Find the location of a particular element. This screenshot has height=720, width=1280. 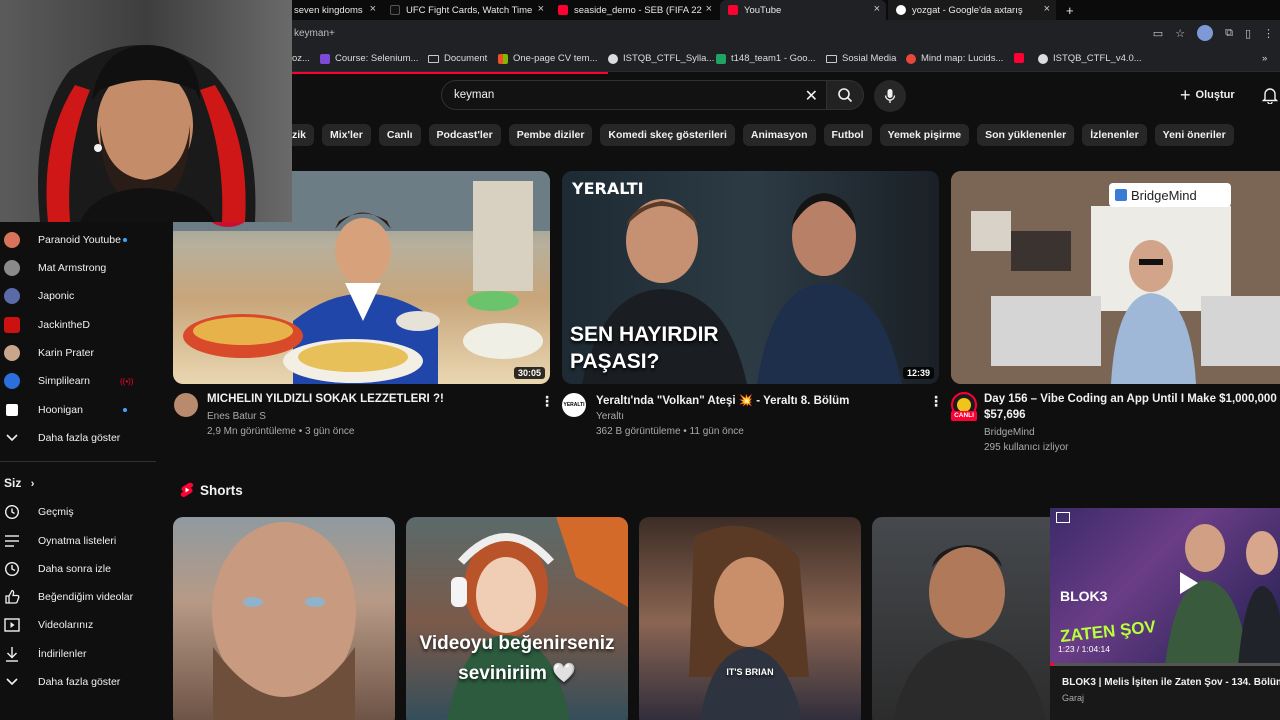

search-icon is located at coordinates (845, 95).